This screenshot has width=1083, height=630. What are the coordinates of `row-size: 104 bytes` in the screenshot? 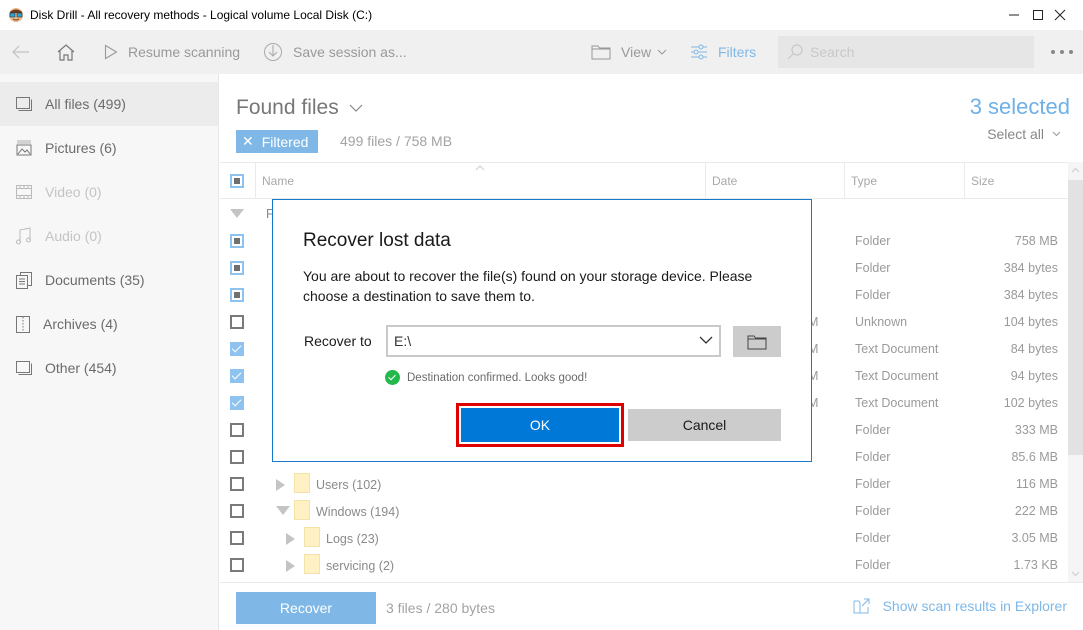 It's located at (1030, 322).